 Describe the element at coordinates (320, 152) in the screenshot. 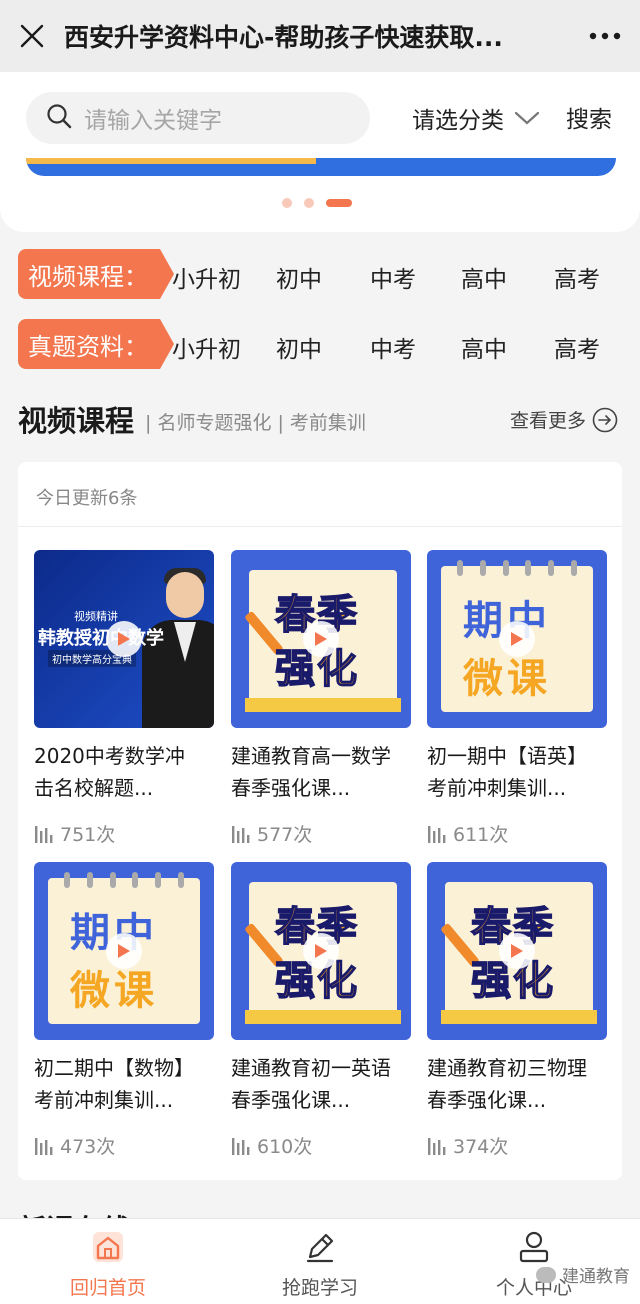

I see `search-card: 请输入关键字 请选分类 搜索` at that location.